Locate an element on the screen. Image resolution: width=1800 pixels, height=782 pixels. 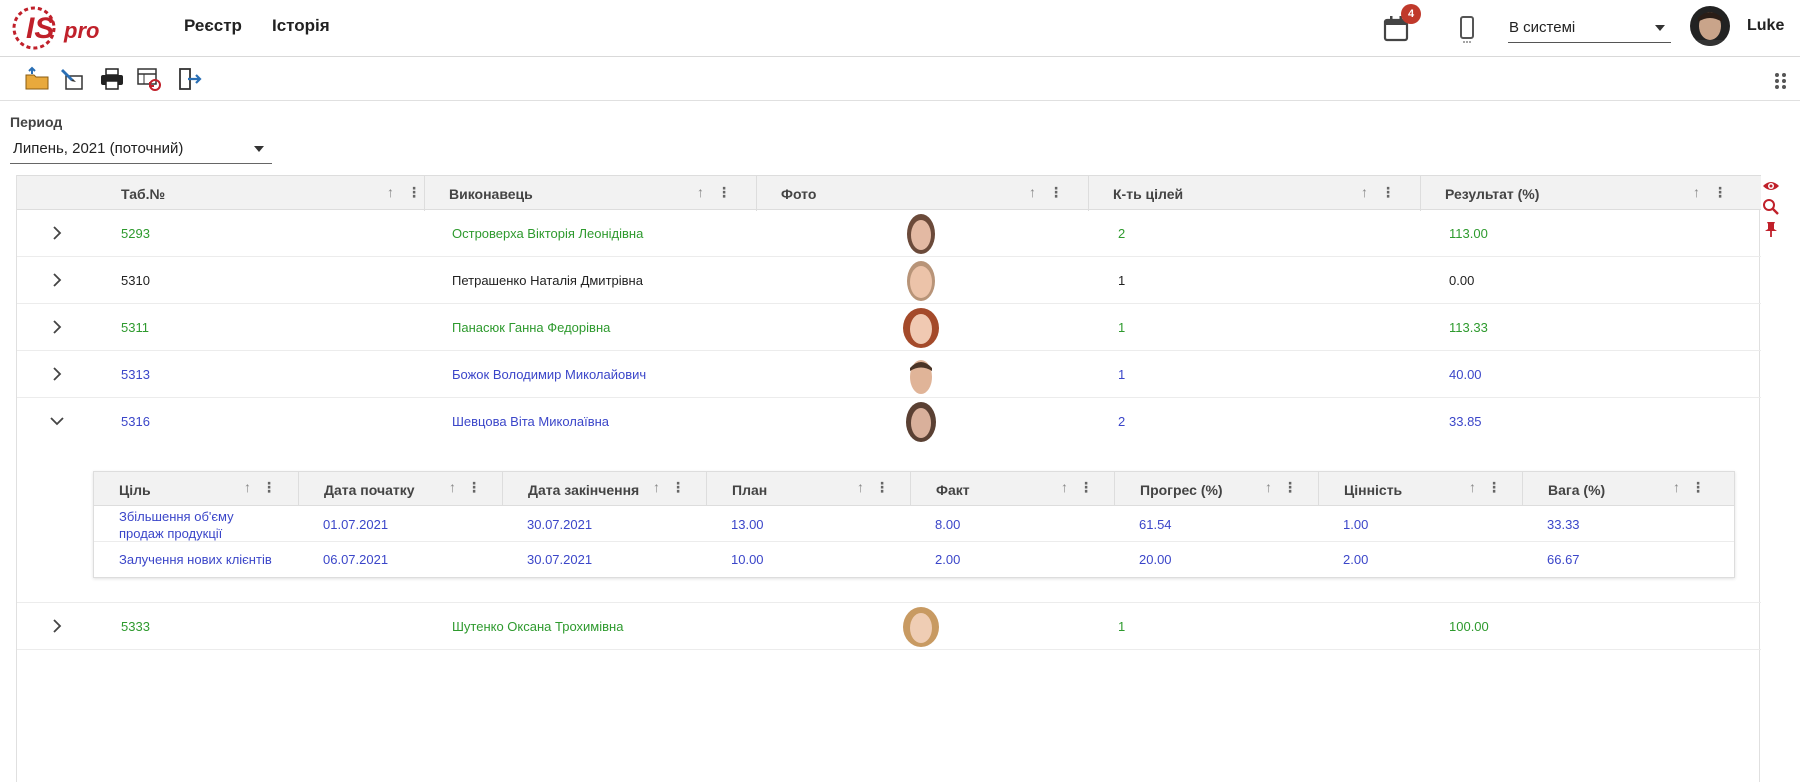
search-icon is located at coordinates (1771, 207).